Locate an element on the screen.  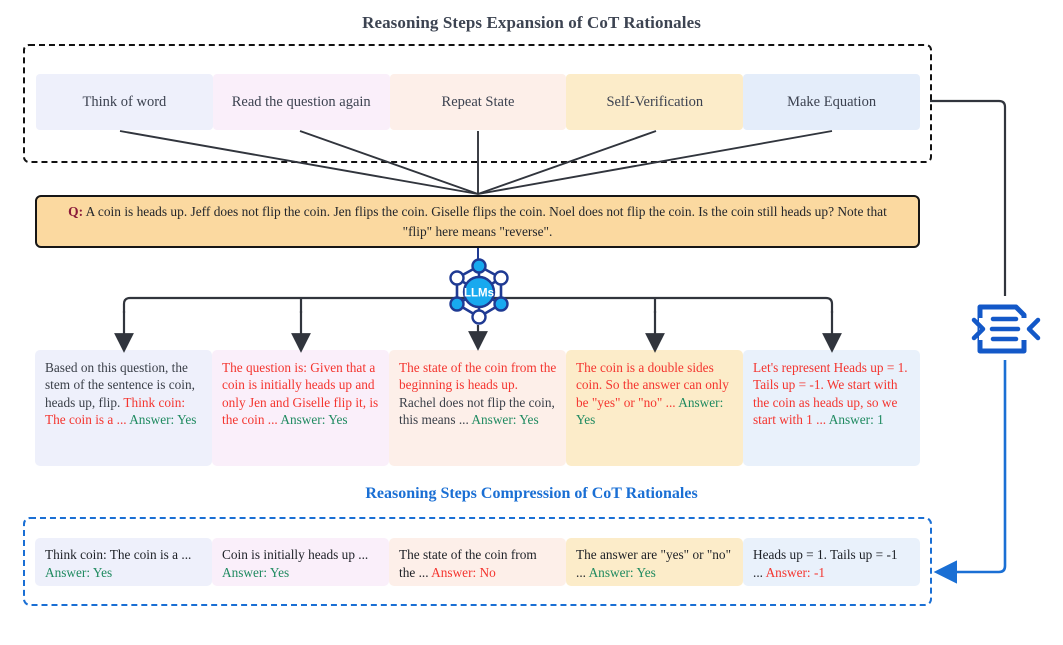
reasoning-step-label: Think of word is located at coordinates (124, 101).